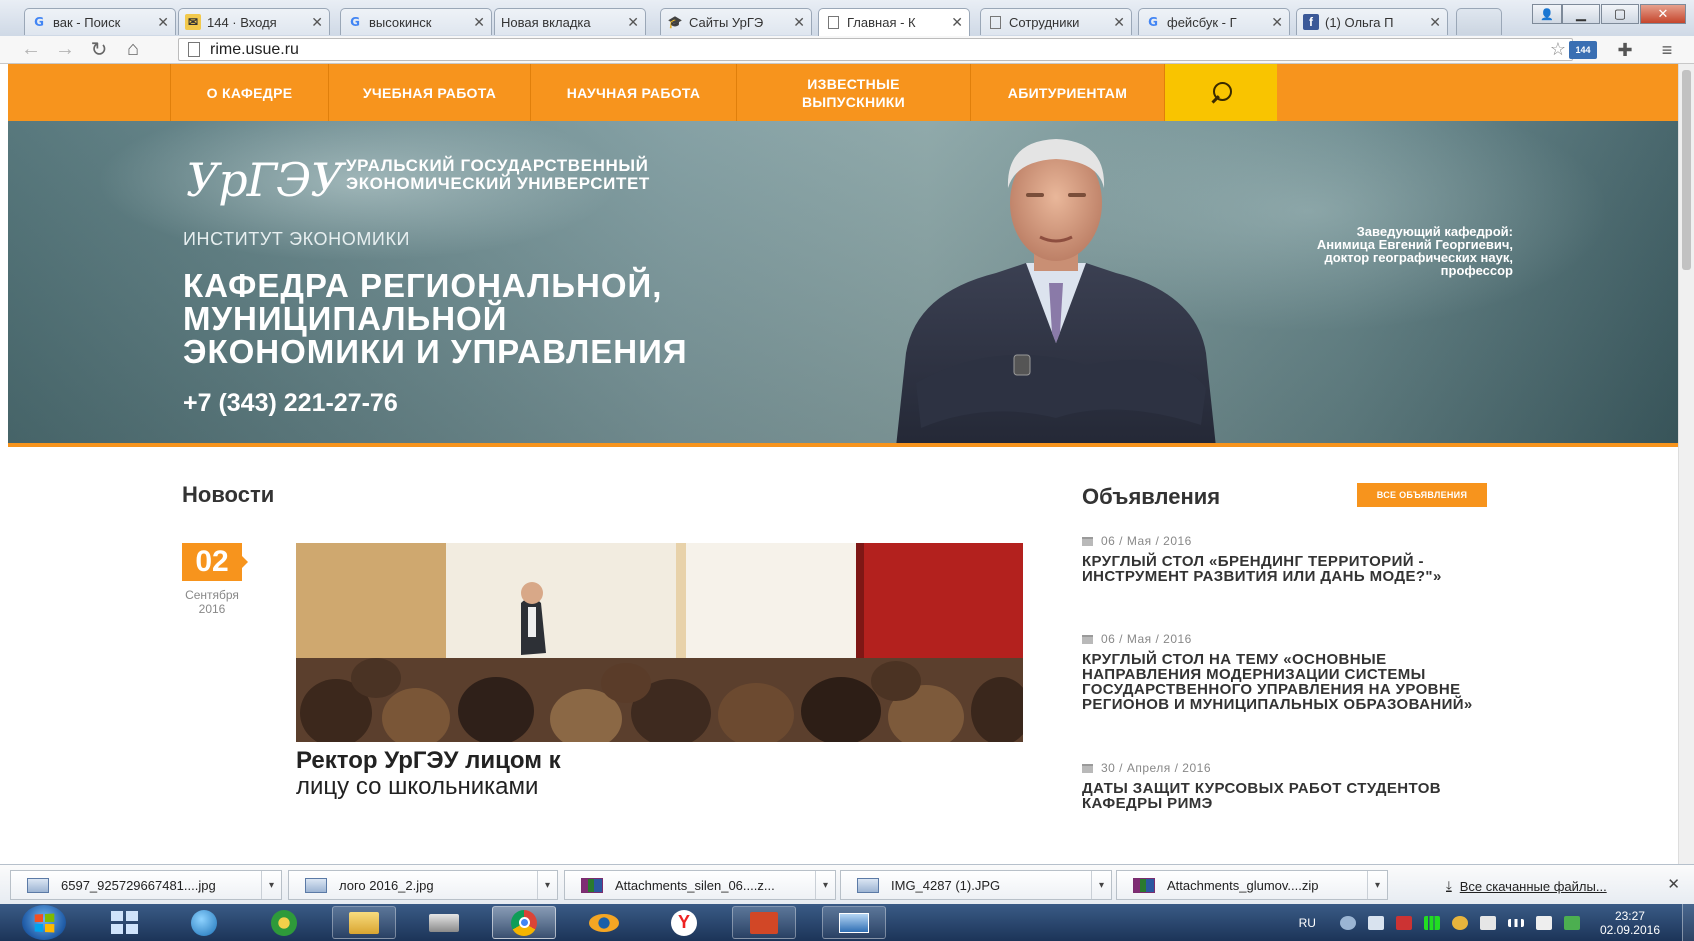 Image resolution: width=1694 pixels, height=941 pixels. I want to click on page-scrollbar, so click(1686, 464).